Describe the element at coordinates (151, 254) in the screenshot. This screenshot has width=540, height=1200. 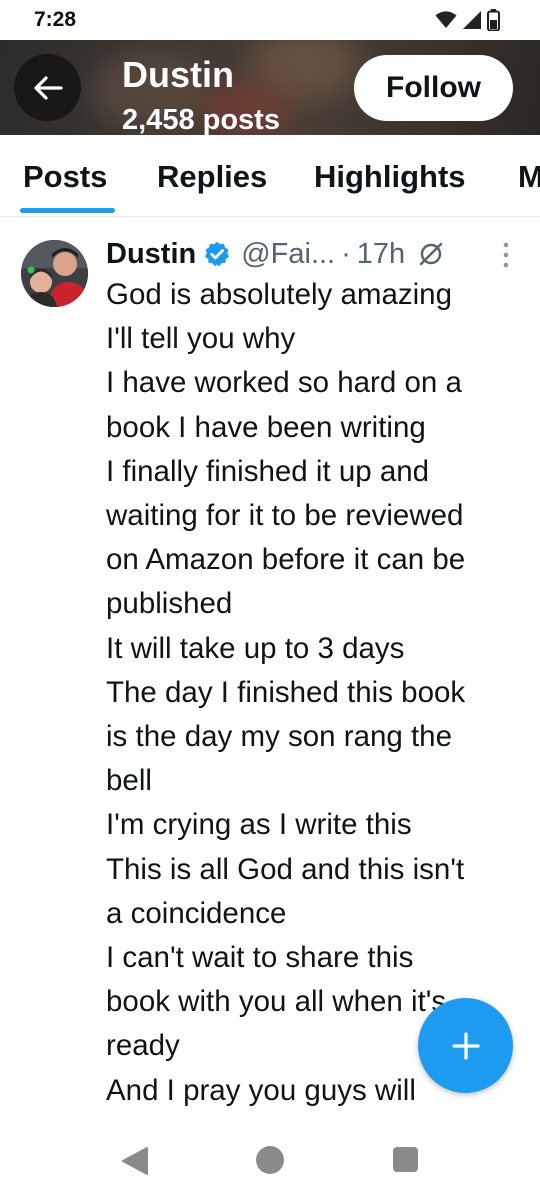
I see `author-name: Dustin` at that location.